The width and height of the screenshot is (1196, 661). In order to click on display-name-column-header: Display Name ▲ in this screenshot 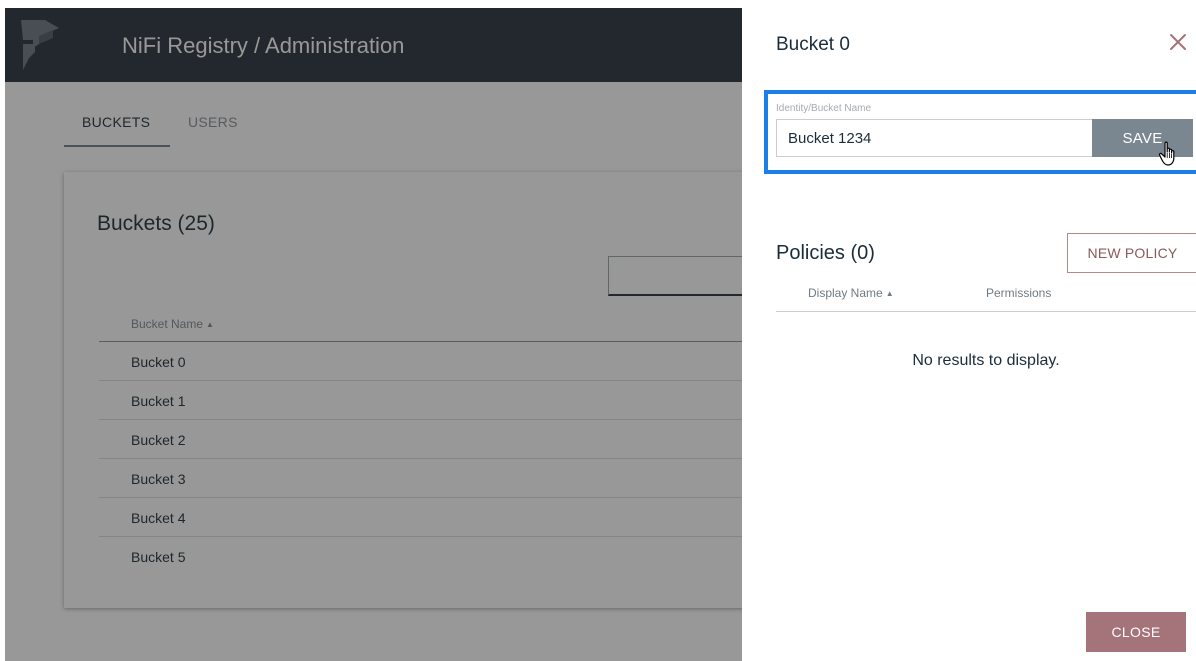, I will do `click(851, 293)`.